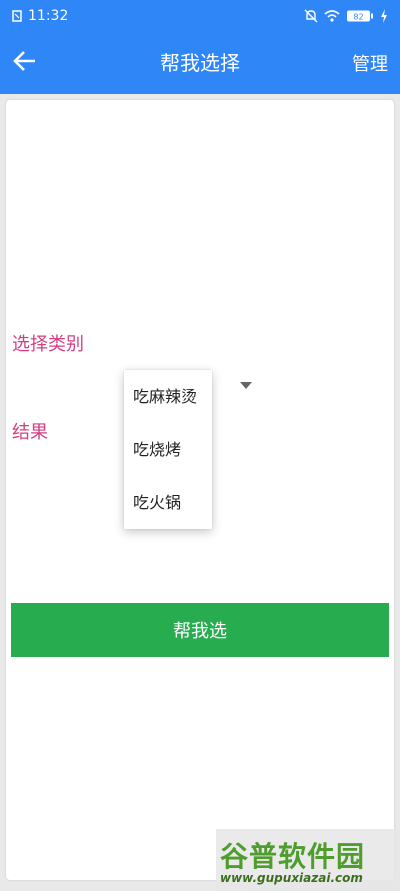  I want to click on page-title: 帮我选择, so click(200, 63).